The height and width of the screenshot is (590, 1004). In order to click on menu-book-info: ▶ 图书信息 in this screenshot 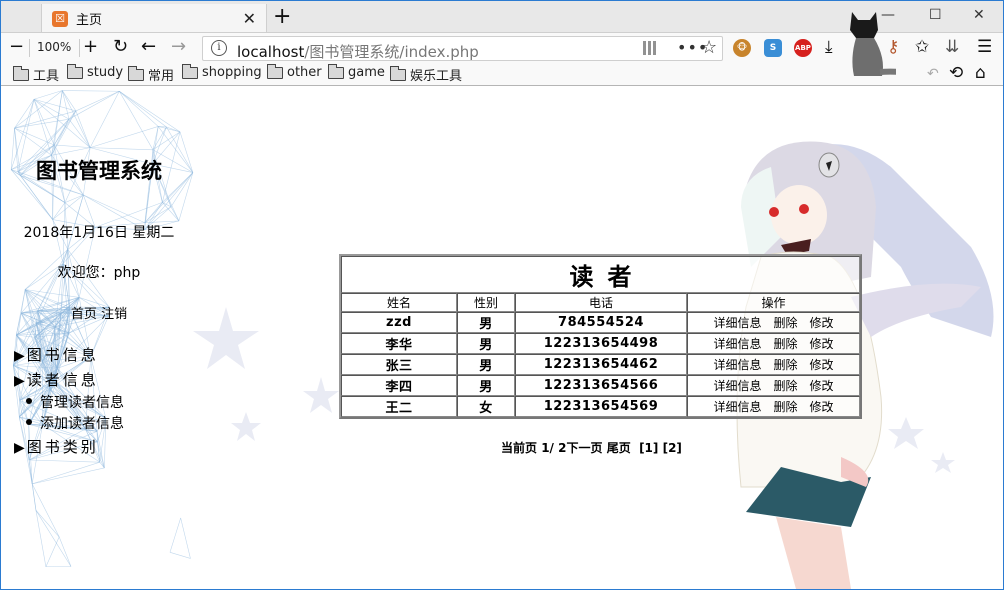, I will do `click(69, 355)`.